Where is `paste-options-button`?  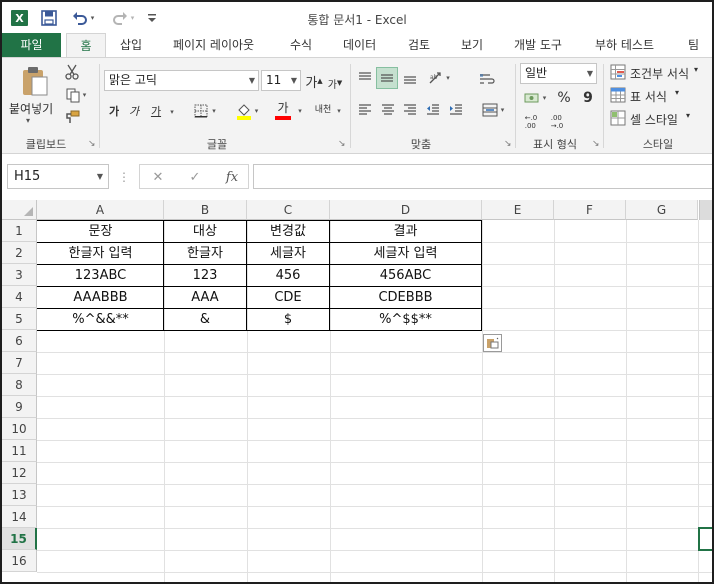
paste-options-button is located at coordinates (492, 343).